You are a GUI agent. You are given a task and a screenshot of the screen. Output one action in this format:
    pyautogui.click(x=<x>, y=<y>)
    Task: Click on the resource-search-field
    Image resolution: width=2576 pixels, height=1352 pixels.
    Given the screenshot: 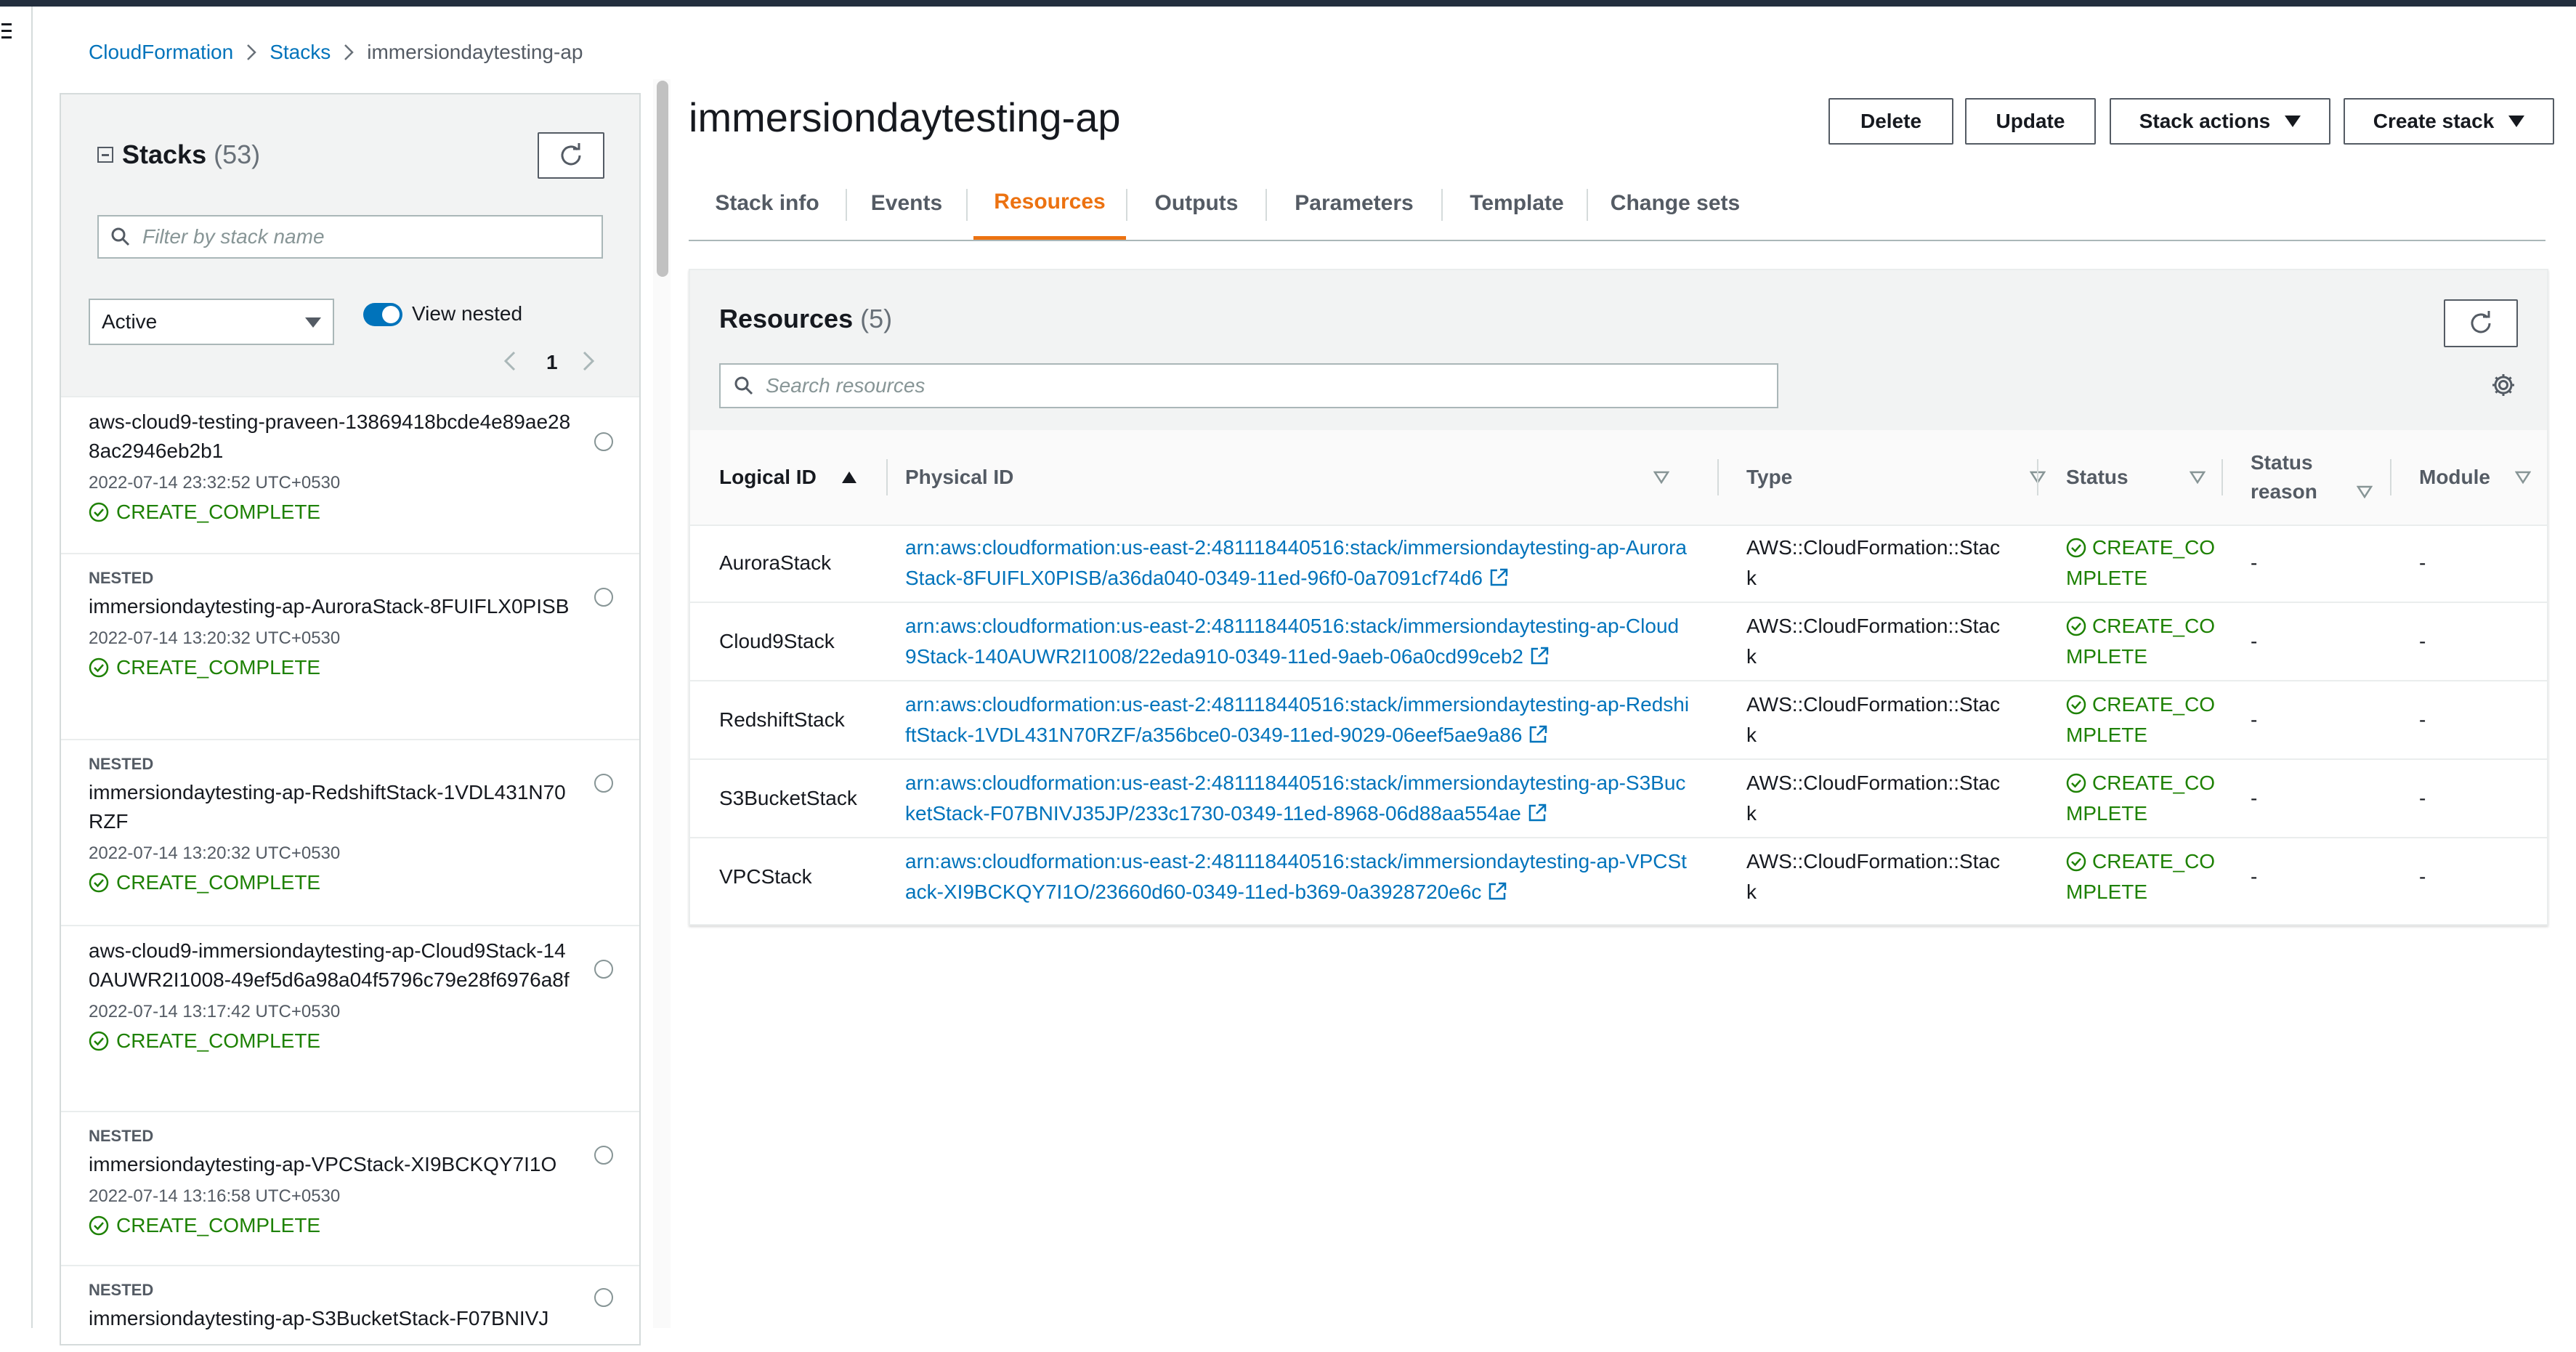 What is the action you would take?
    pyautogui.click(x=1248, y=386)
    